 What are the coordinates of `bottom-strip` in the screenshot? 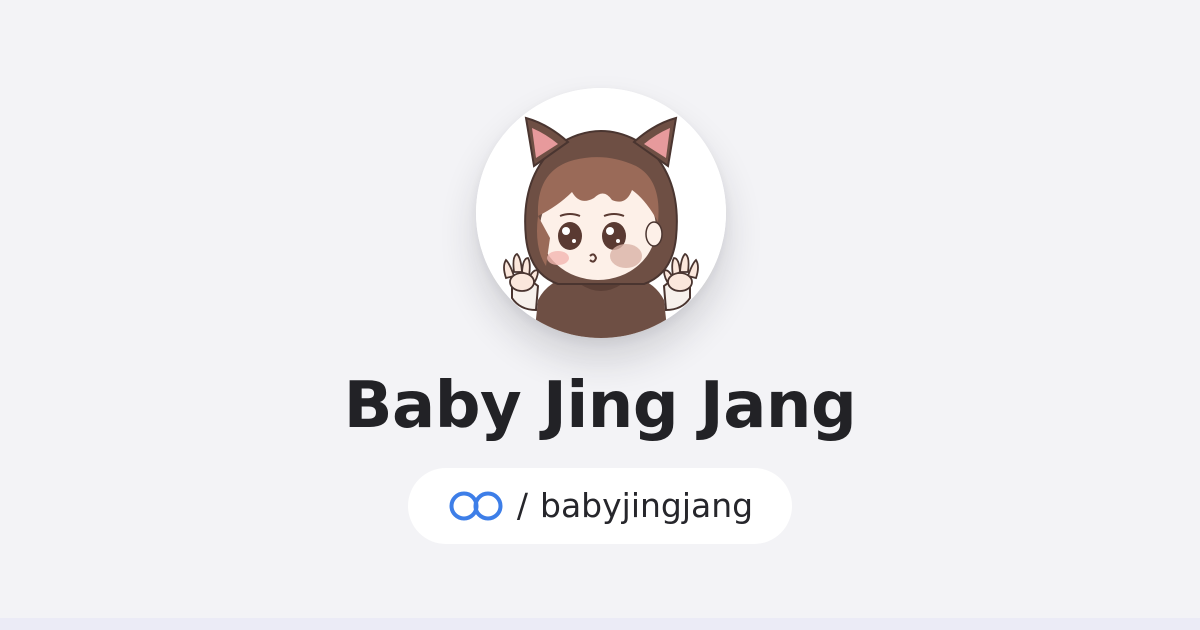 It's located at (600, 624).